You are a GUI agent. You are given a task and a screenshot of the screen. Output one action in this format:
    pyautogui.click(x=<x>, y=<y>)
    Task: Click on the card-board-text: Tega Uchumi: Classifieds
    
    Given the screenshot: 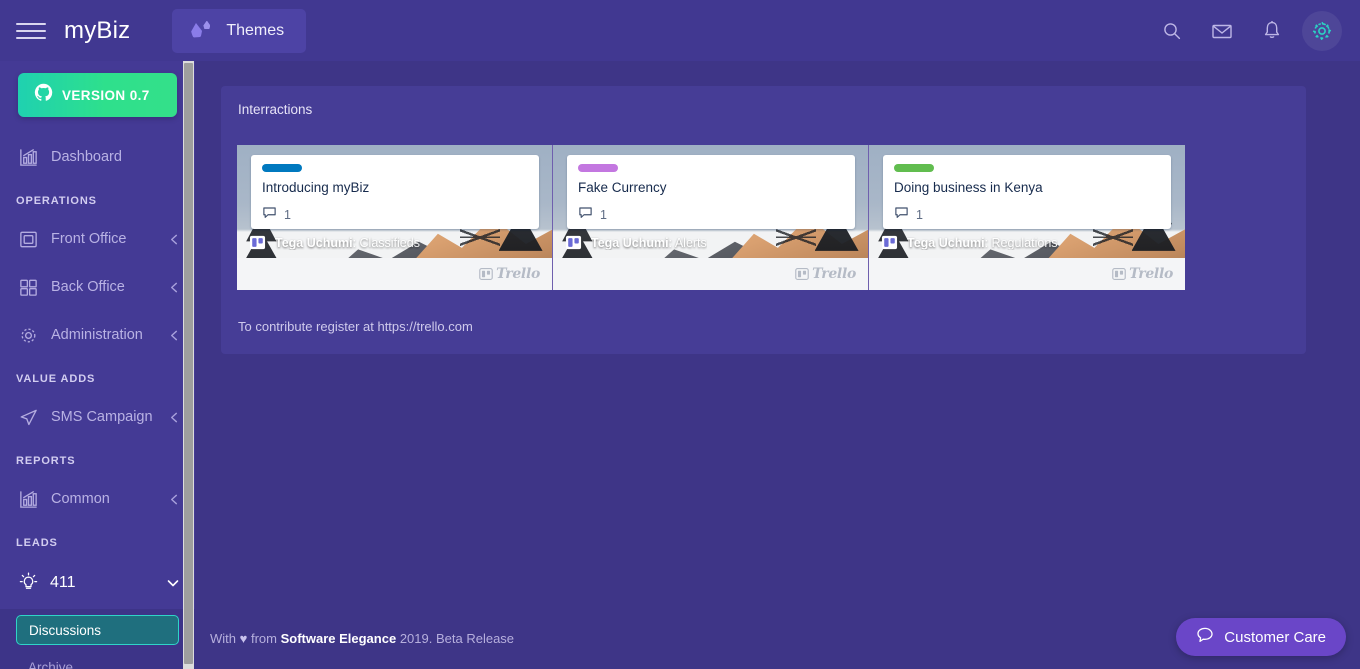 What is the action you would take?
    pyautogui.click(x=347, y=242)
    